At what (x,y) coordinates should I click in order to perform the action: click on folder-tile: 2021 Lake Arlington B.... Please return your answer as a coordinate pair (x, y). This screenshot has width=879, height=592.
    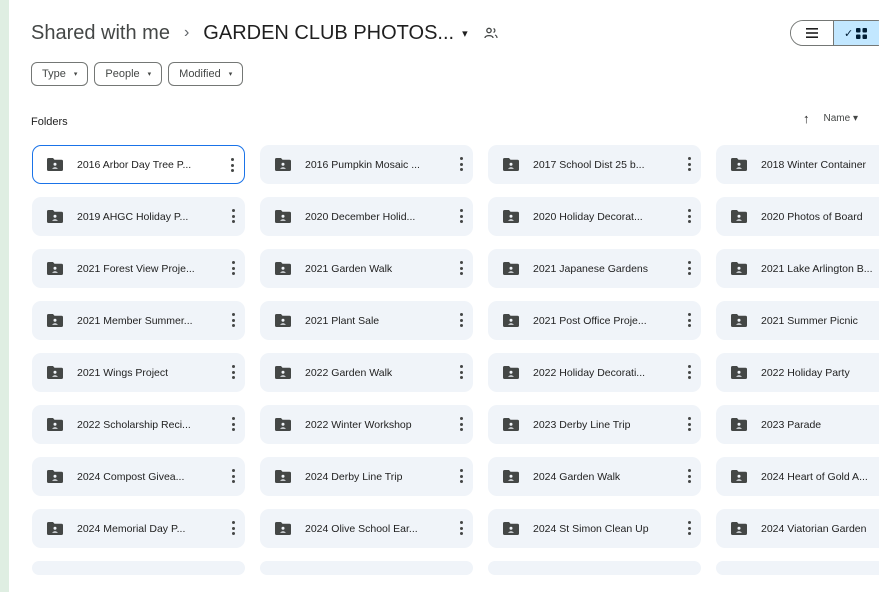
    Looking at the image, I should click on (797, 268).